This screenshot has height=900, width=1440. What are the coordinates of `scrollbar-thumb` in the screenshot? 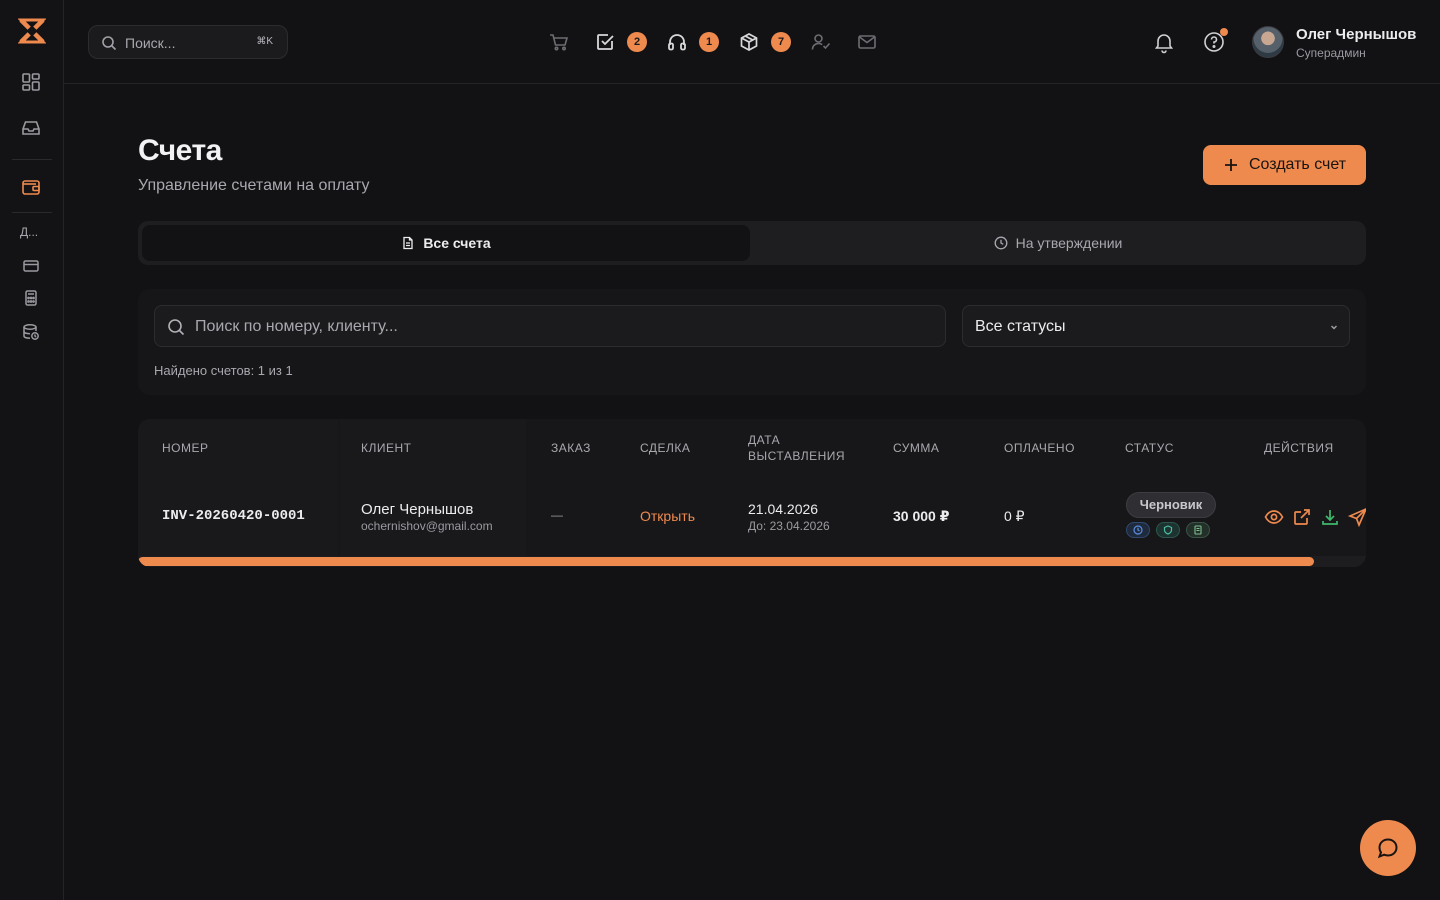 It's located at (726, 561).